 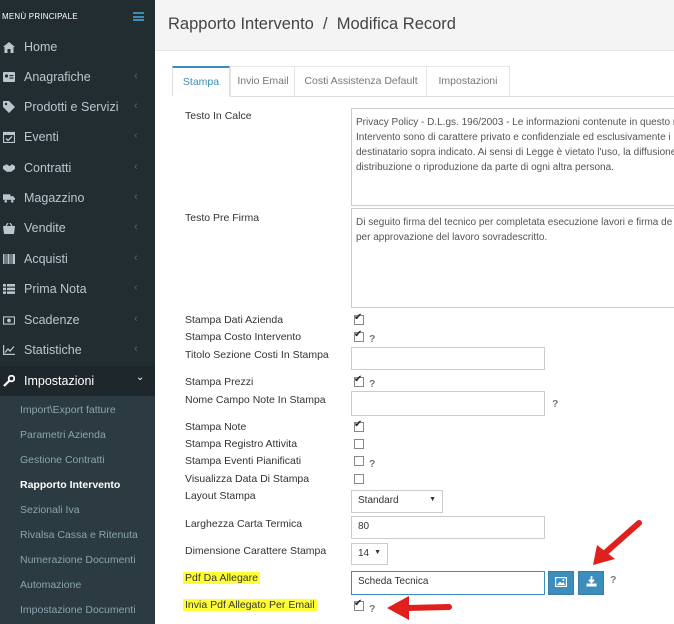 What do you see at coordinates (62, 460) in the screenshot?
I see `submenu-item-gestione-contratti: Gestione Contratti` at bounding box center [62, 460].